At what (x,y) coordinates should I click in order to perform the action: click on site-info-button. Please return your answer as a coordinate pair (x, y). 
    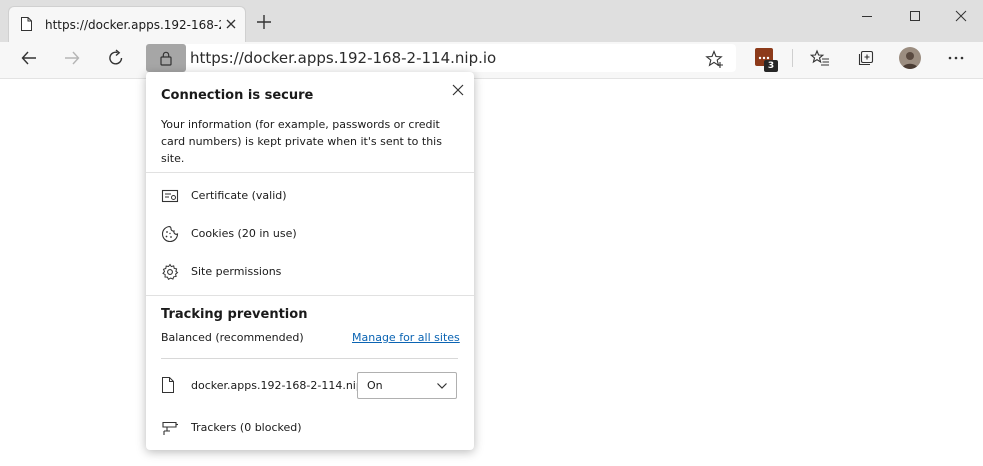
    Looking at the image, I should click on (166, 58).